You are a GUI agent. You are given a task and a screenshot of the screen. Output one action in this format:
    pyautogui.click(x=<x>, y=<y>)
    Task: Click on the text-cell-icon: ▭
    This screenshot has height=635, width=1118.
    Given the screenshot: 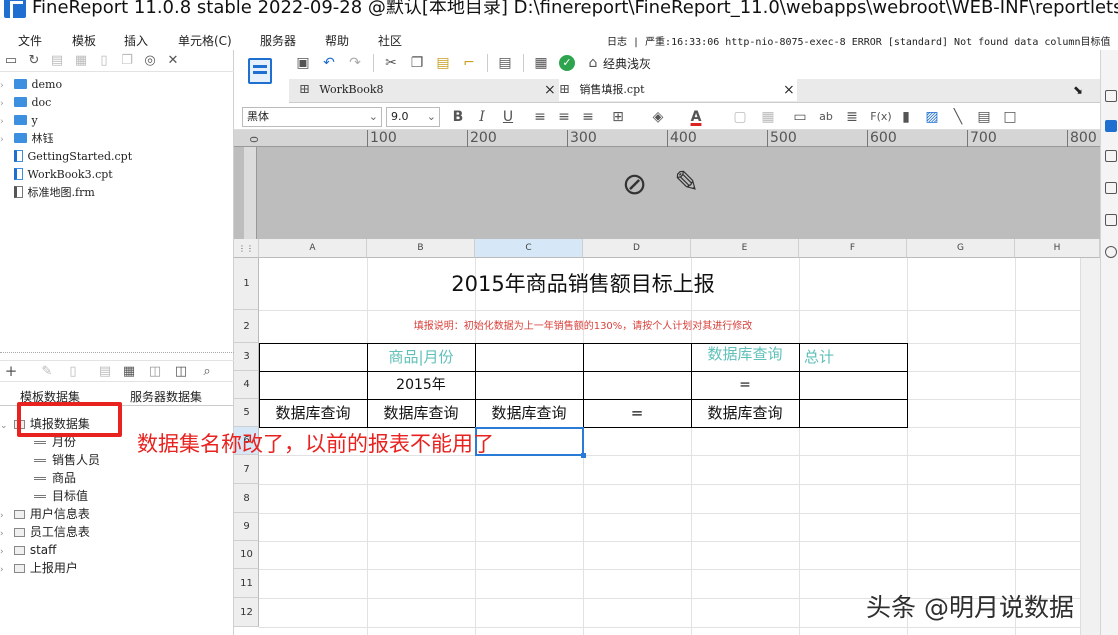 What is the action you would take?
    pyautogui.click(x=800, y=117)
    